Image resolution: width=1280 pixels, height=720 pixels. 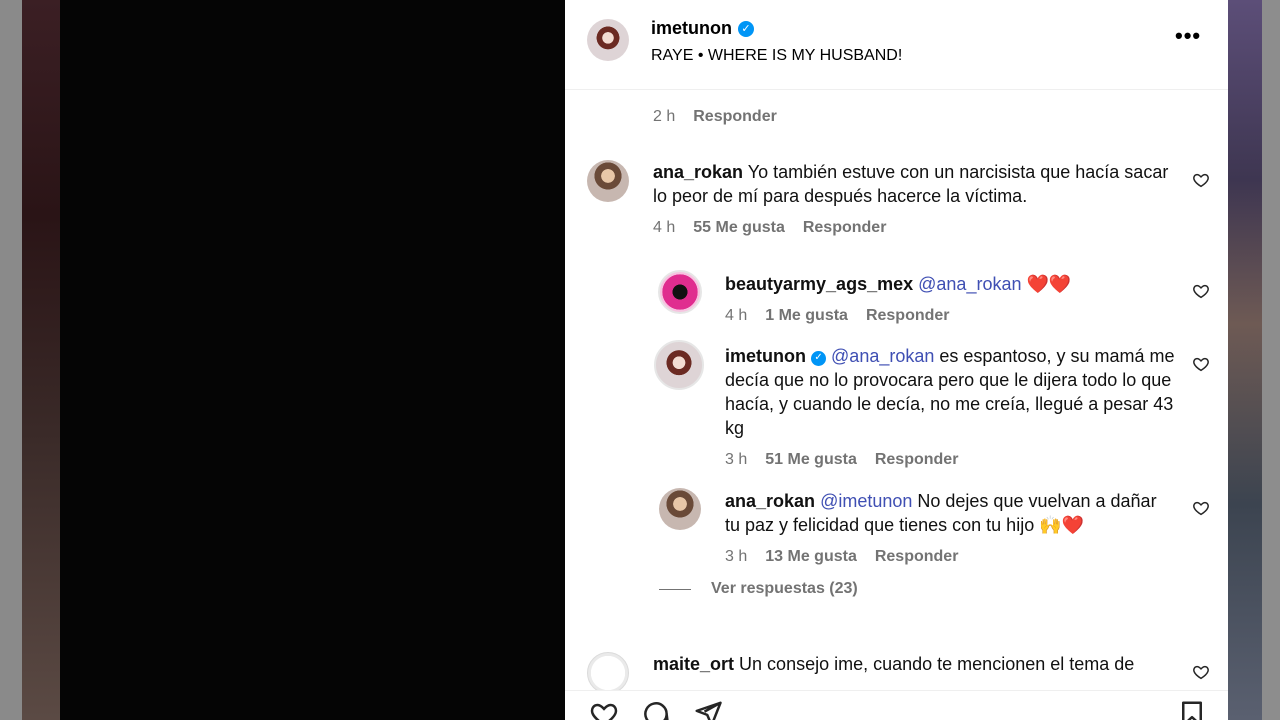 What do you see at coordinates (811, 460) in the screenshot?
I see `likes-count: 51 Me gusta` at bounding box center [811, 460].